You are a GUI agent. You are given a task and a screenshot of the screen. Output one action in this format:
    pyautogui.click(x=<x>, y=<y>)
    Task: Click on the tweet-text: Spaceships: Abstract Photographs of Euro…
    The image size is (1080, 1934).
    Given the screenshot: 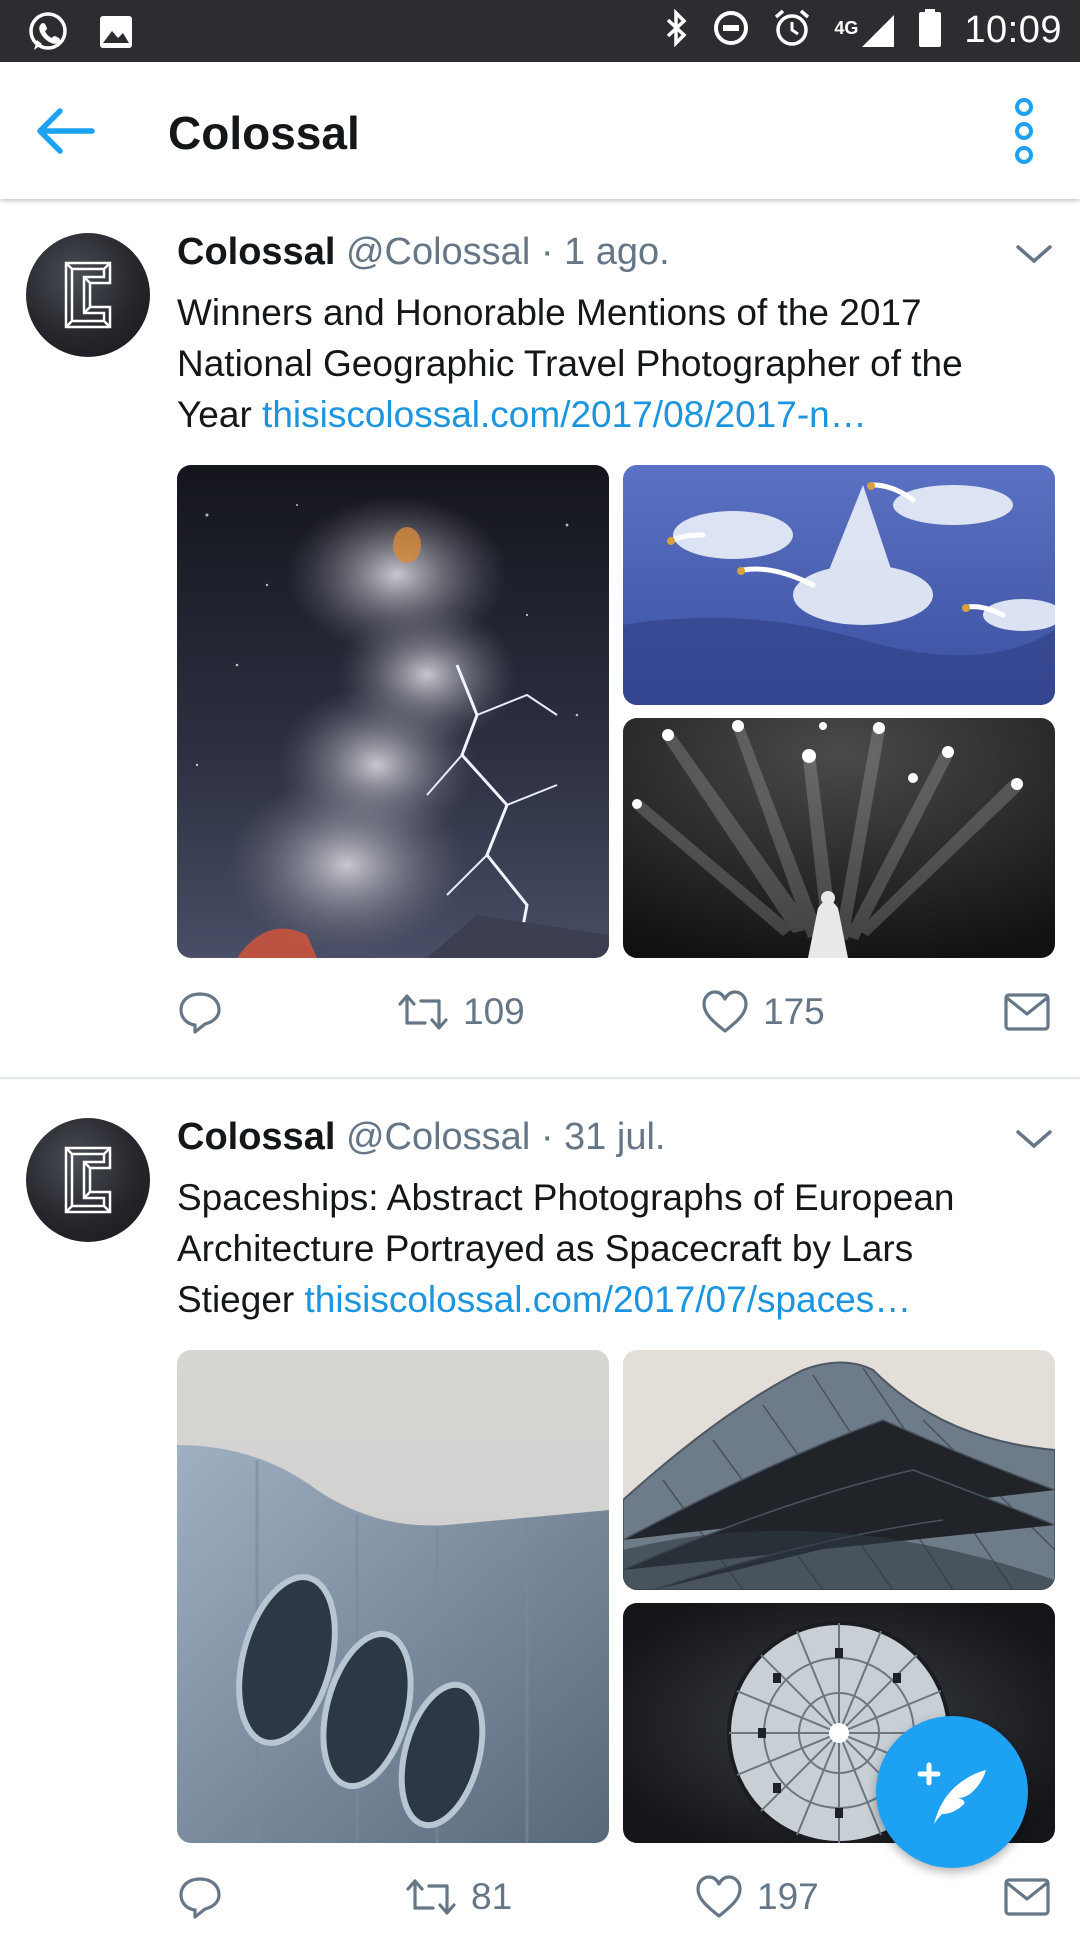 What is the action you would take?
    pyautogui.click(x=607, y=1248)
    